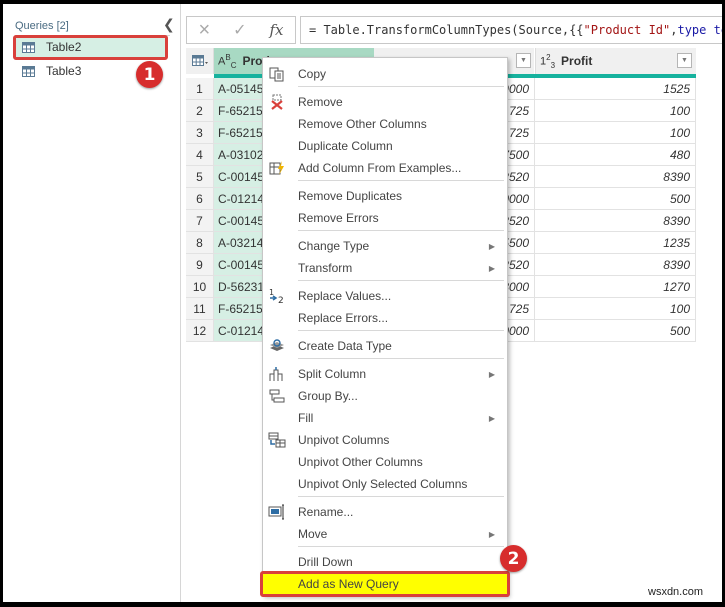 Image resolution: width=725 pixels, height=607 pixels. I want to click on menu-item-split-column: Split Column ▶, so click(385, 374).